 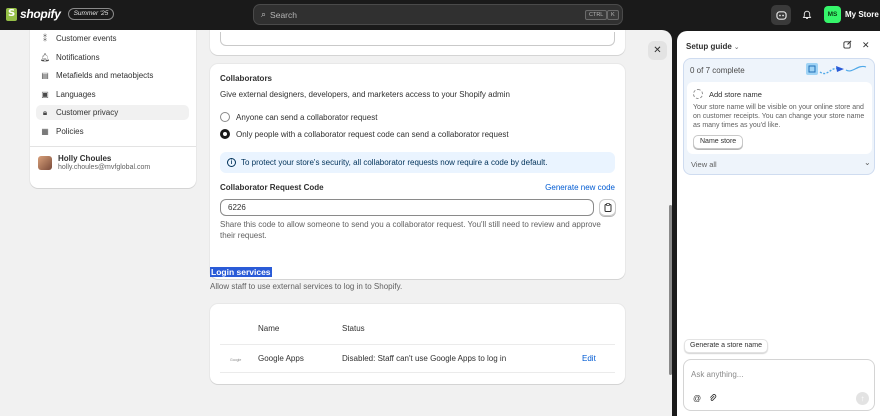 What do you see at coordinates (272, 187) in the screenshot?
I see `code-label: Collaborator Request Code` at bounding box center [272, 187].